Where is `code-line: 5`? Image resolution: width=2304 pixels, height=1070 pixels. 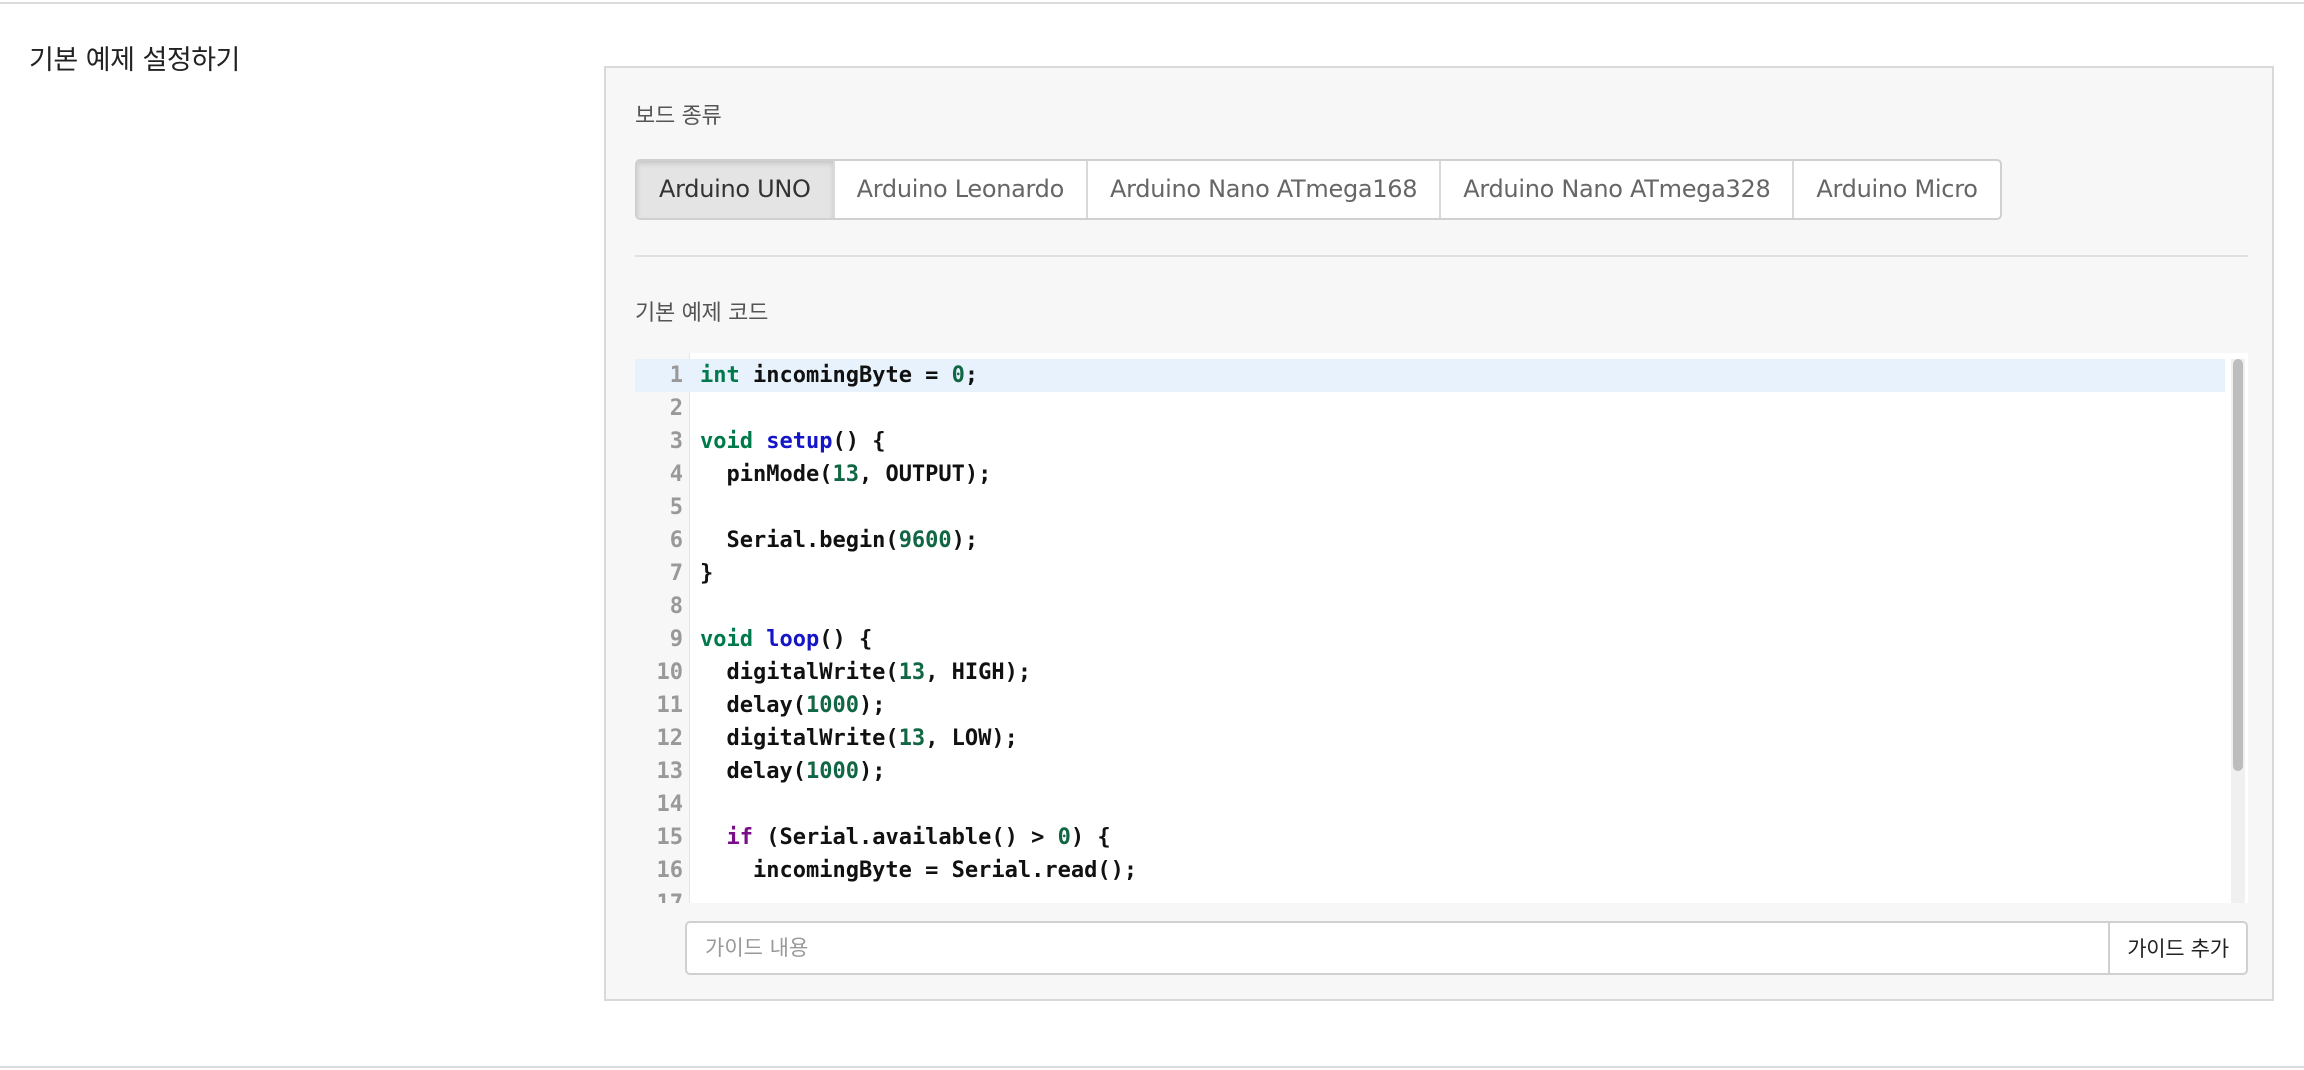
code-line: 5 is located at coordinates (1430, 507).